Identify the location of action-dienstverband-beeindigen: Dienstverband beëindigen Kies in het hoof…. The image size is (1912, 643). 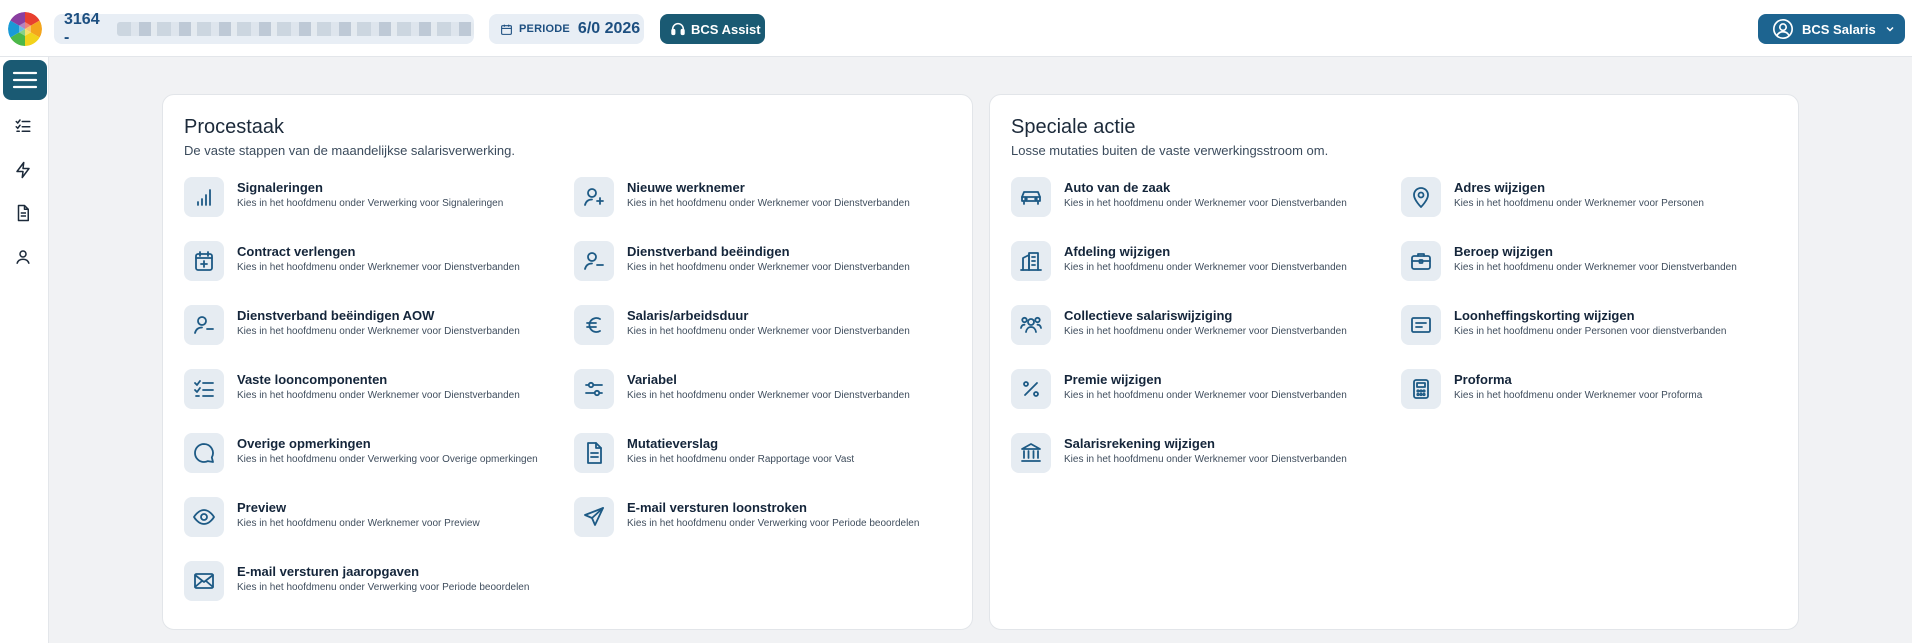
(769, 273).